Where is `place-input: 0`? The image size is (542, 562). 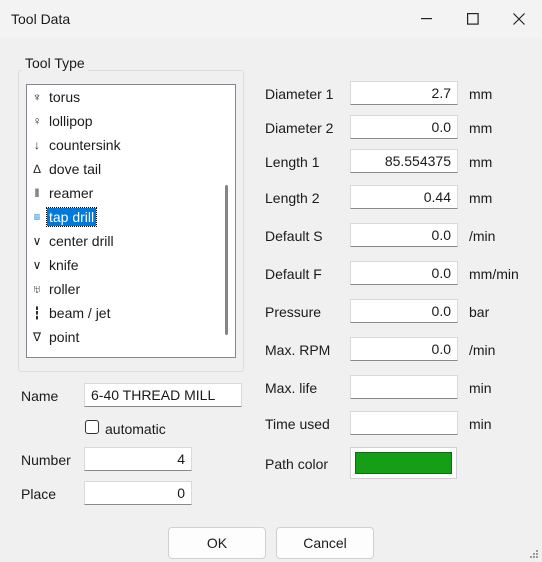
place-input: 0 is located at coordinates (138, 493).